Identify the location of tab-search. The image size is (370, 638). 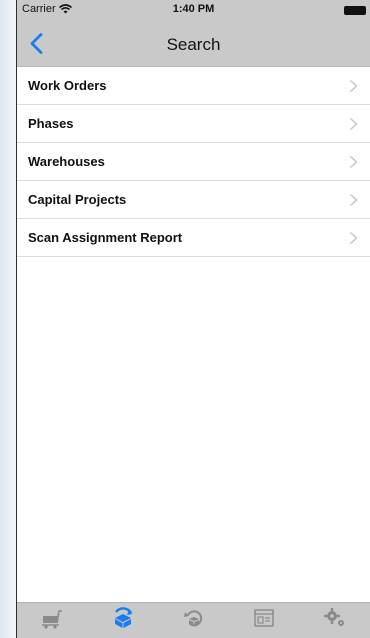
(123, 618).